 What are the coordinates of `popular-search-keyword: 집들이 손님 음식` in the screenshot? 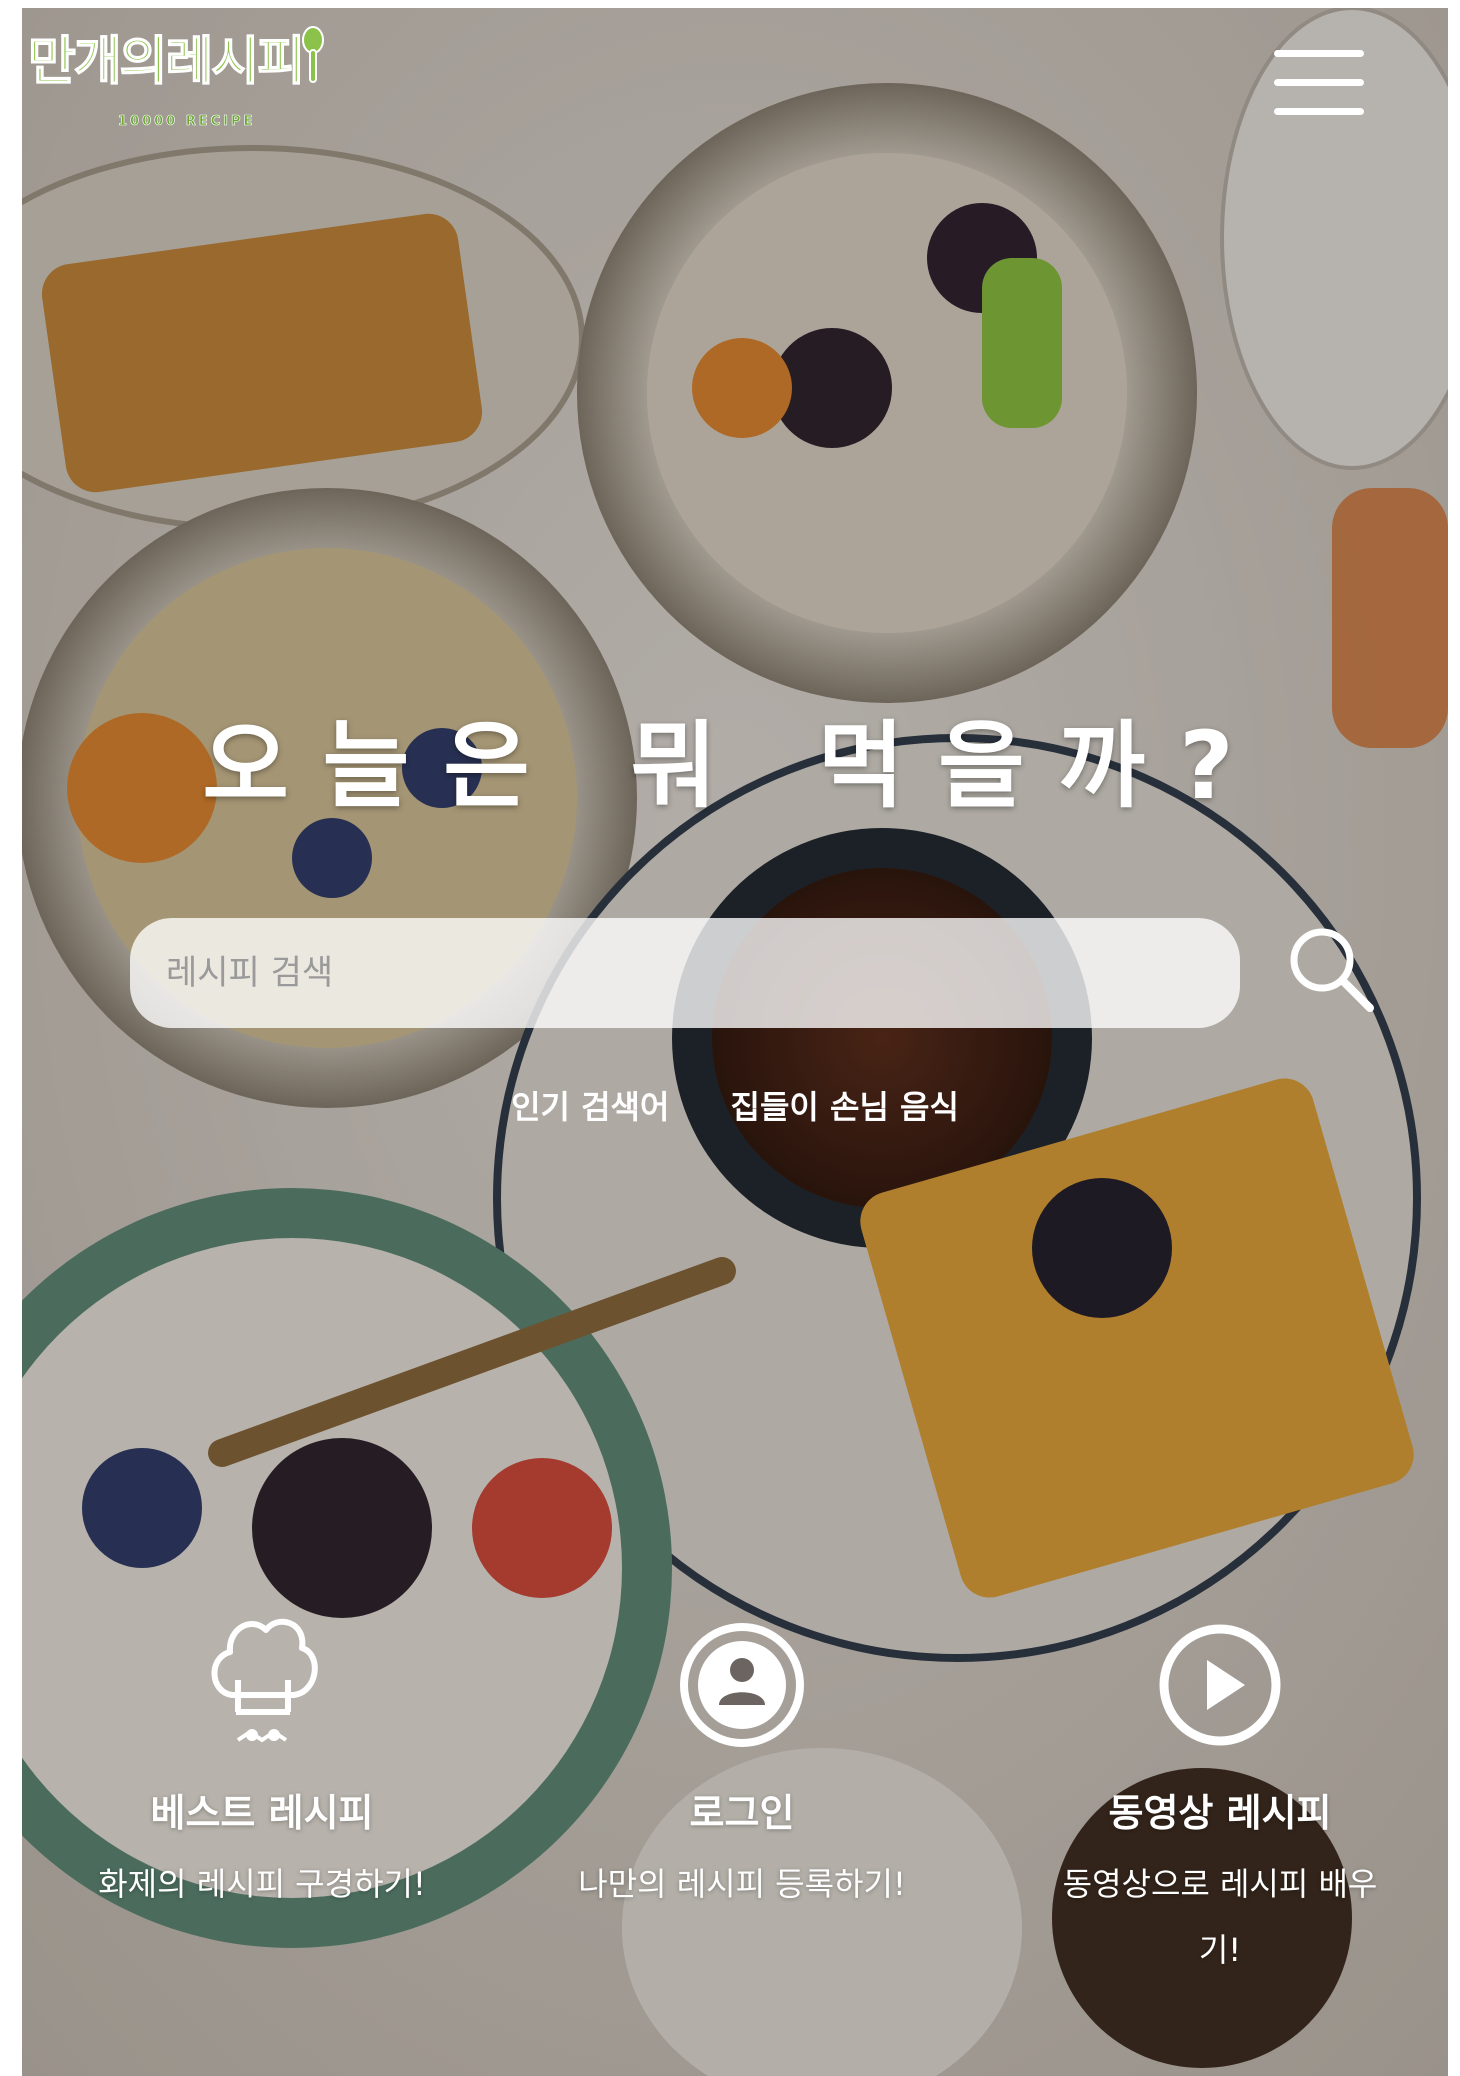 It's located at (845, 1107).